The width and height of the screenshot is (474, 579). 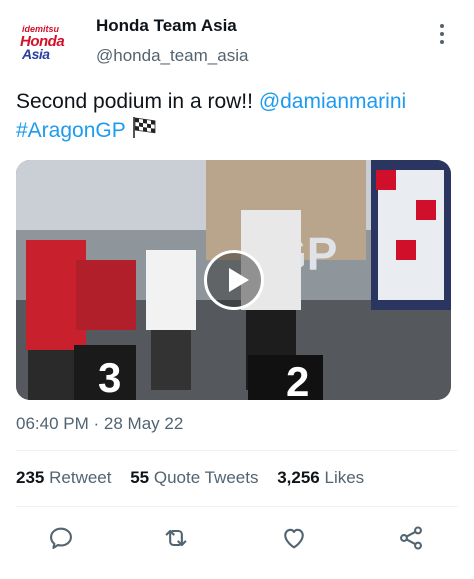 I want to click on engagement-stats: 235 Retweet 55 Quote Tweets 3,256 Likes, so click(x=197, y=478).